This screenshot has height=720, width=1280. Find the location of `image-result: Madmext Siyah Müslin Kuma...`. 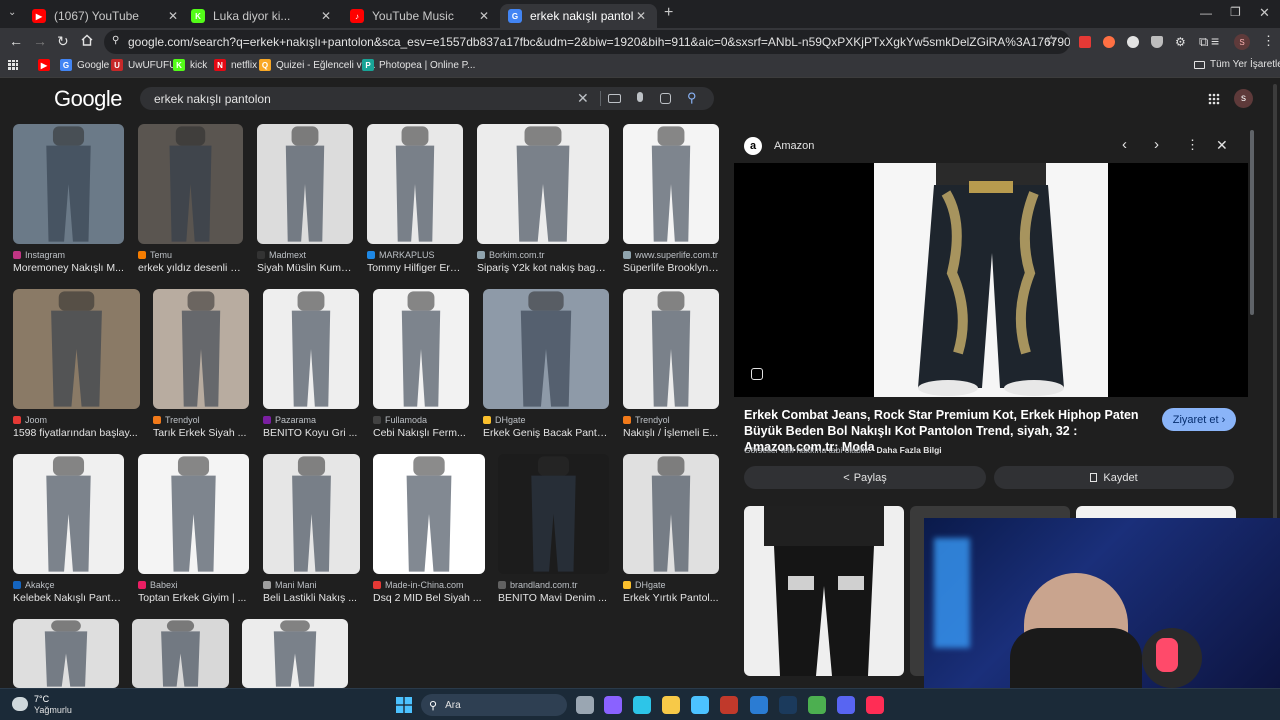

image-result: Madmext Siyah Müslin Kuma... is located at coordinates (305, 199).